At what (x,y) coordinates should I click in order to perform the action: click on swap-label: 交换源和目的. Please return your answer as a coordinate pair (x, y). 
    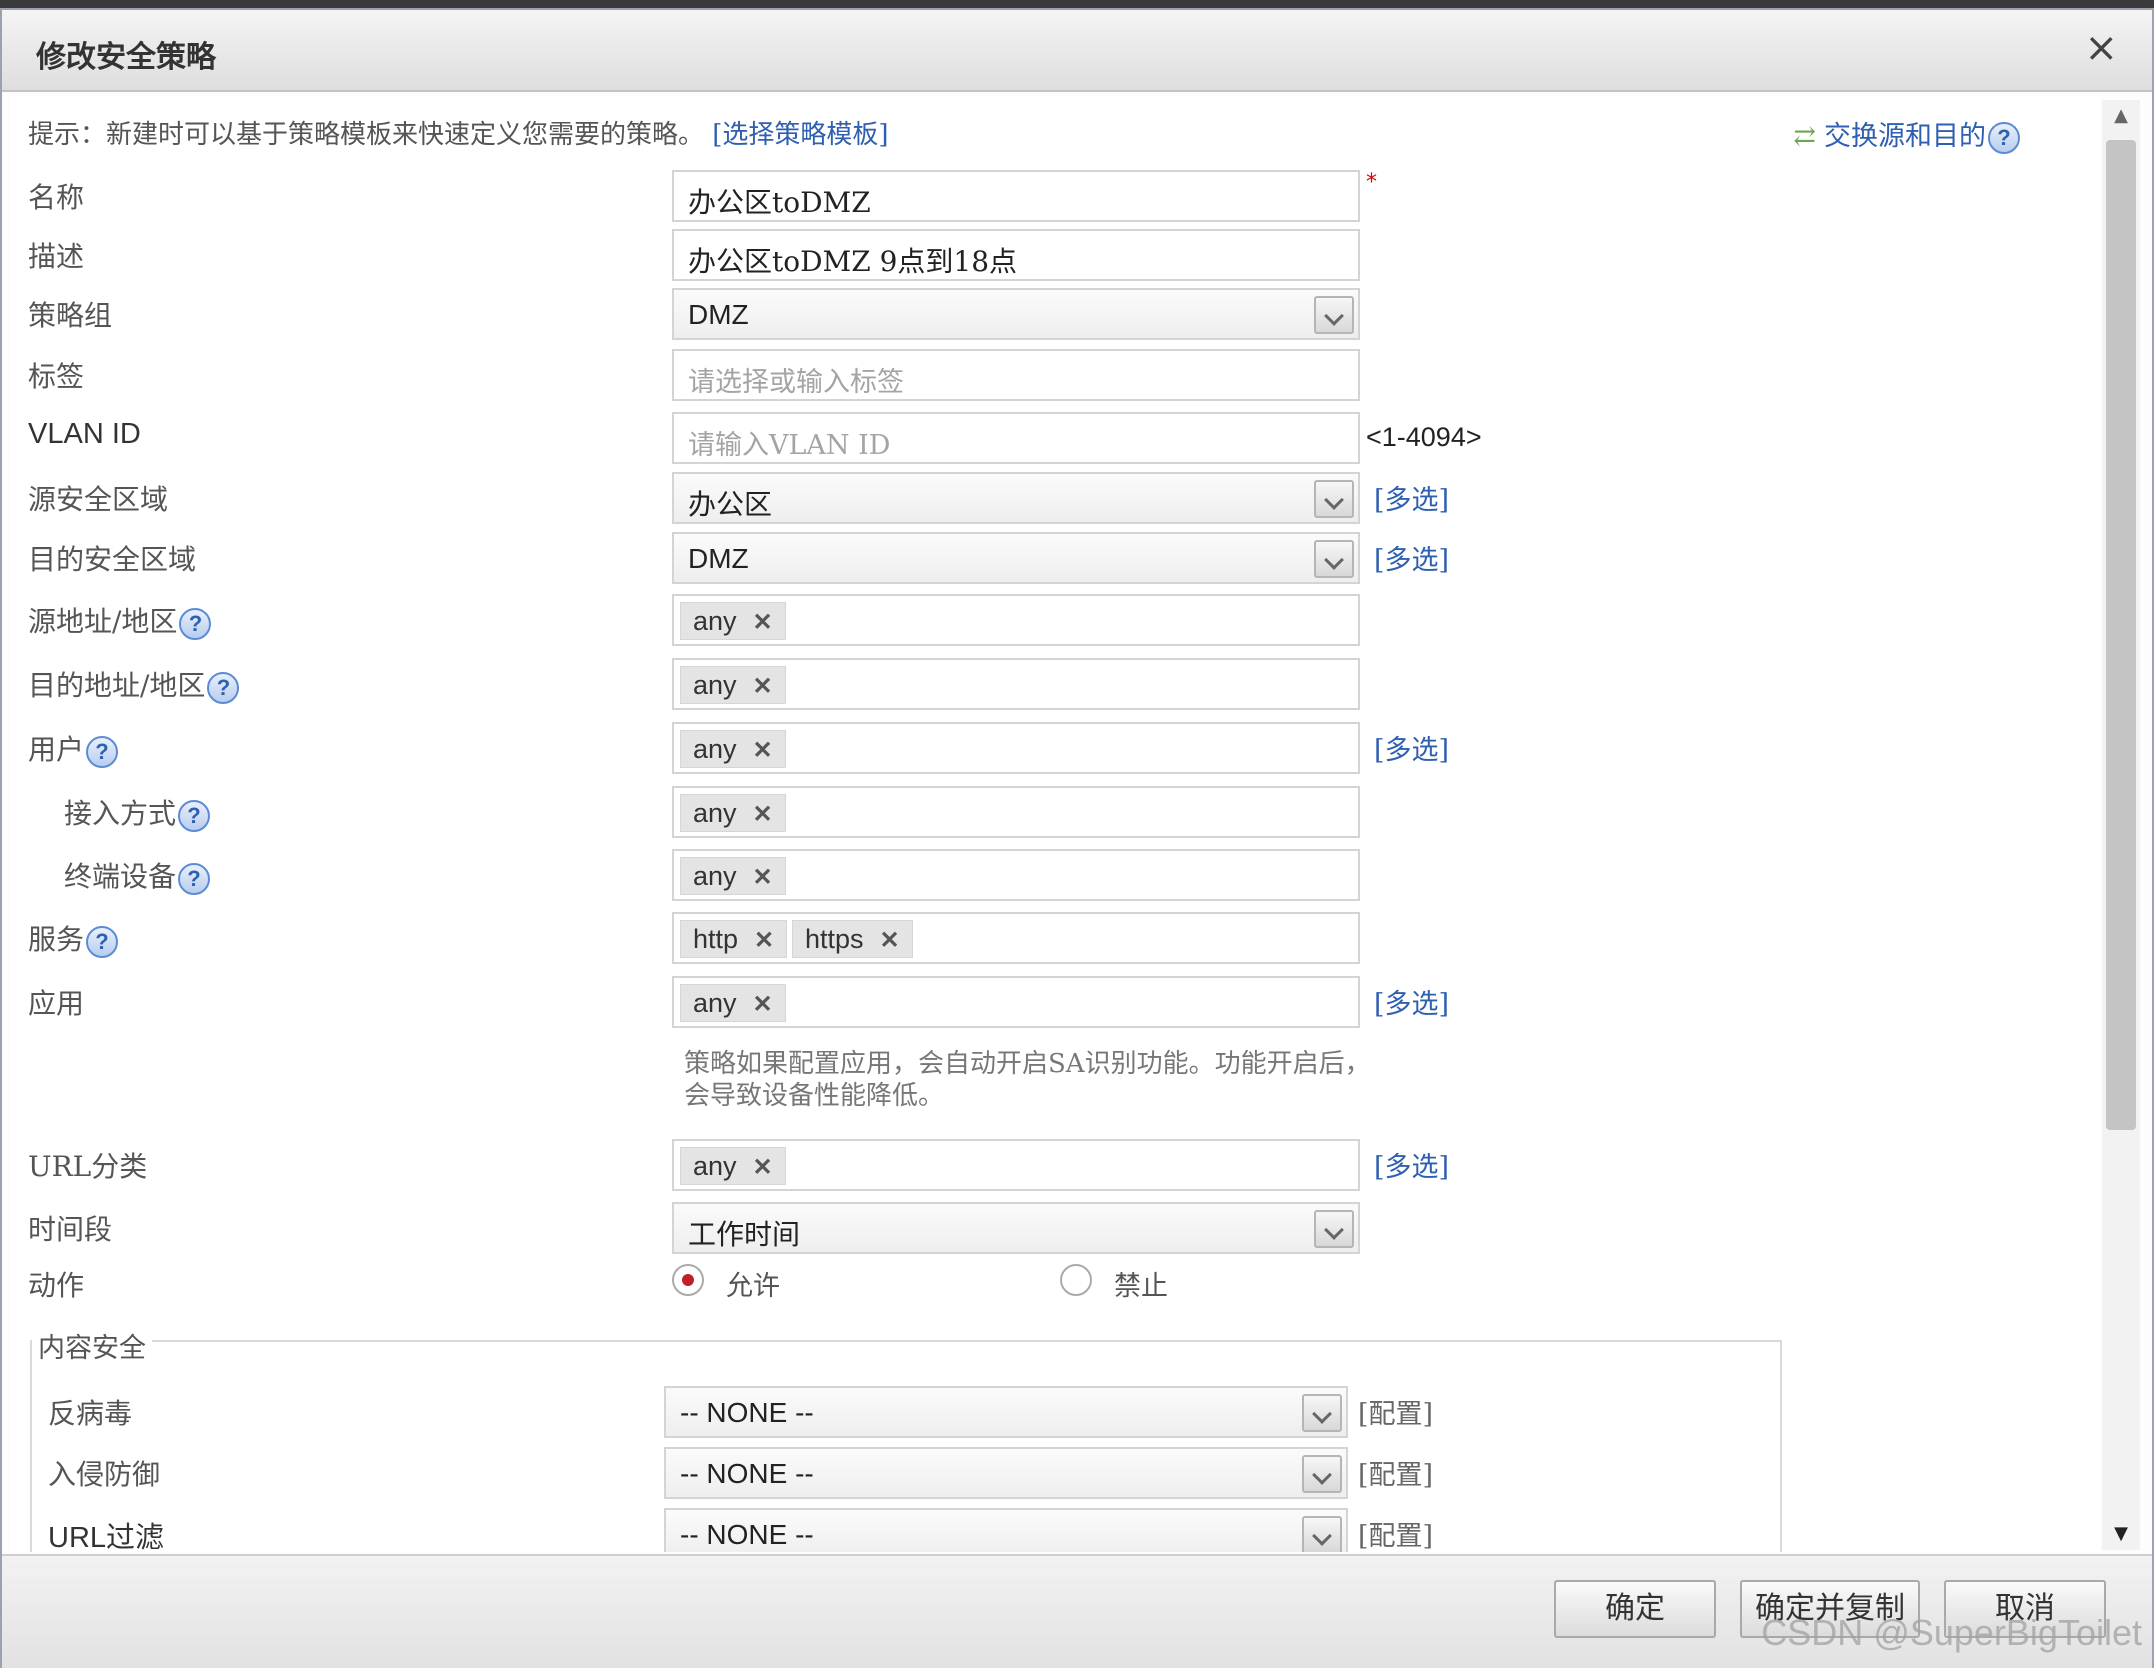
    Looking at the image, I should click on (1905, 136).